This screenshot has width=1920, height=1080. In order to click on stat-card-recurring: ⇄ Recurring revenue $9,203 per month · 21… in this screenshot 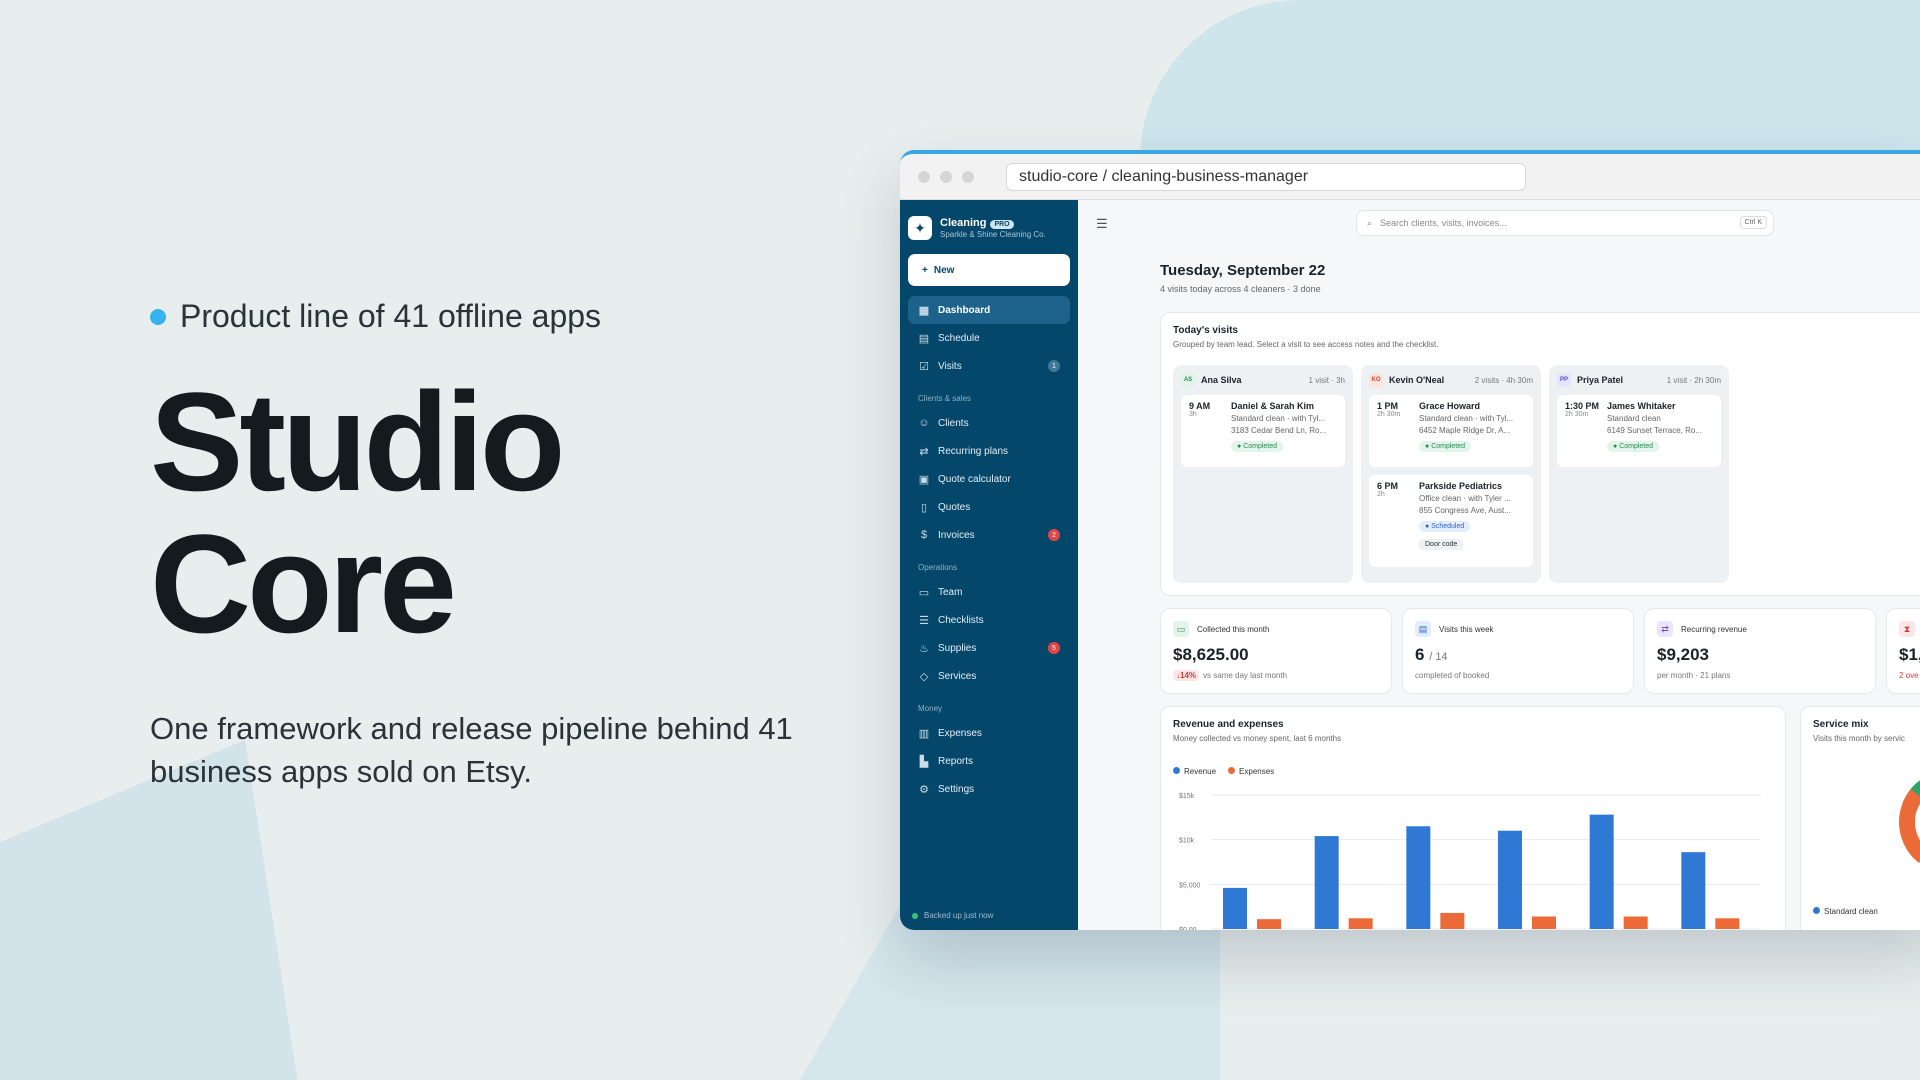, I will do `click(1760, 651)`.